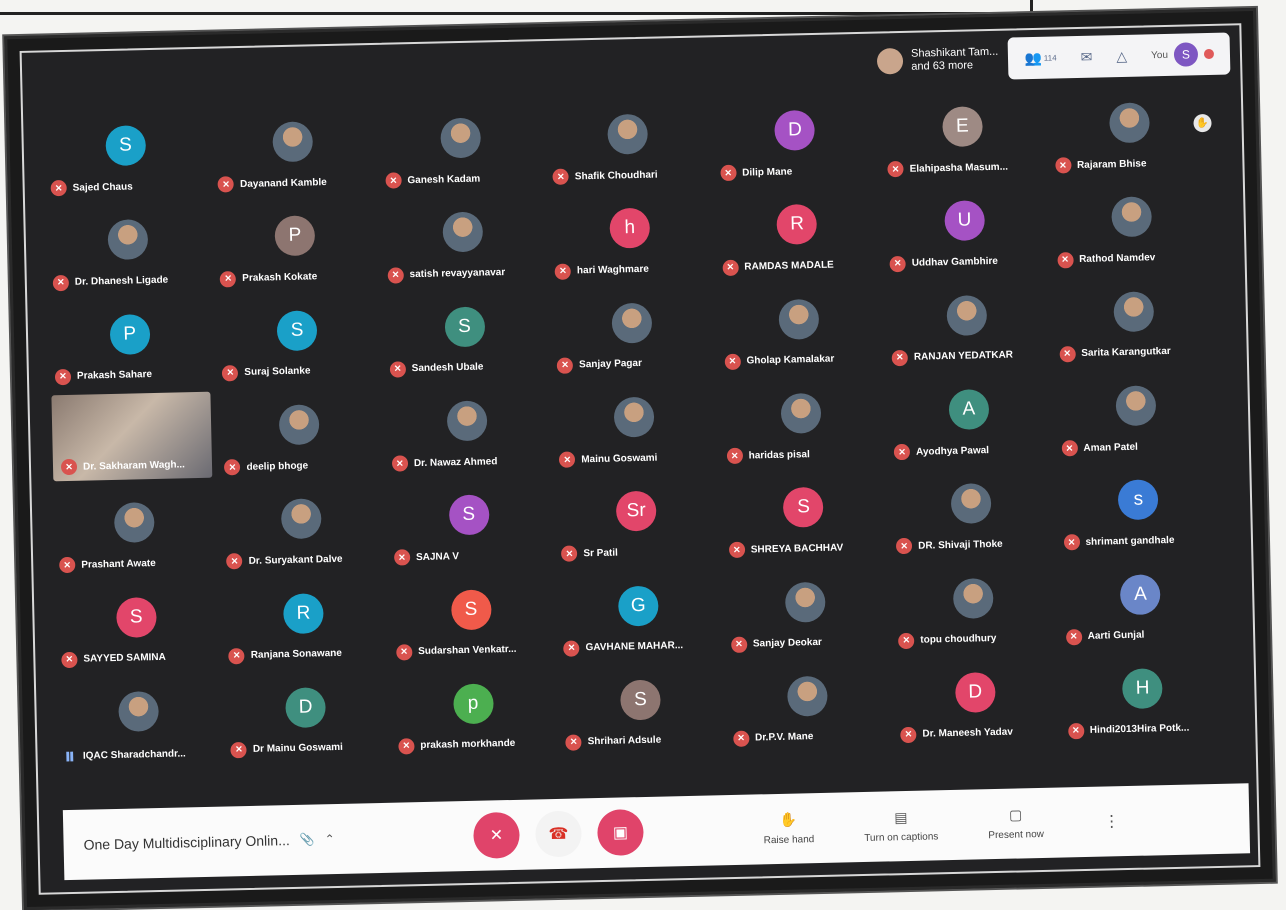 The width and height of the screenshot is (1286, 910). Describe the element at coordinates (969, 417) in the screenshot. I see `participant-tile: A ✕ Ayodhya Pawal` at that location.